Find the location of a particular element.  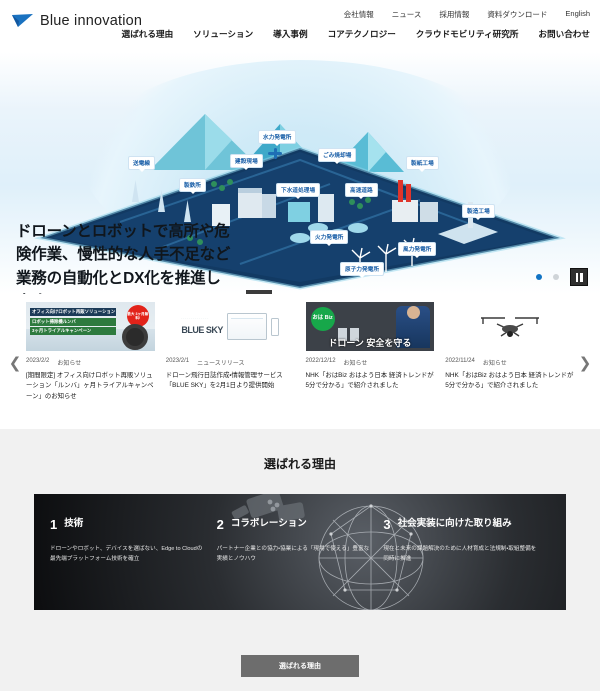

utility-nav-item-english: English is located at coordinates (577, 14).